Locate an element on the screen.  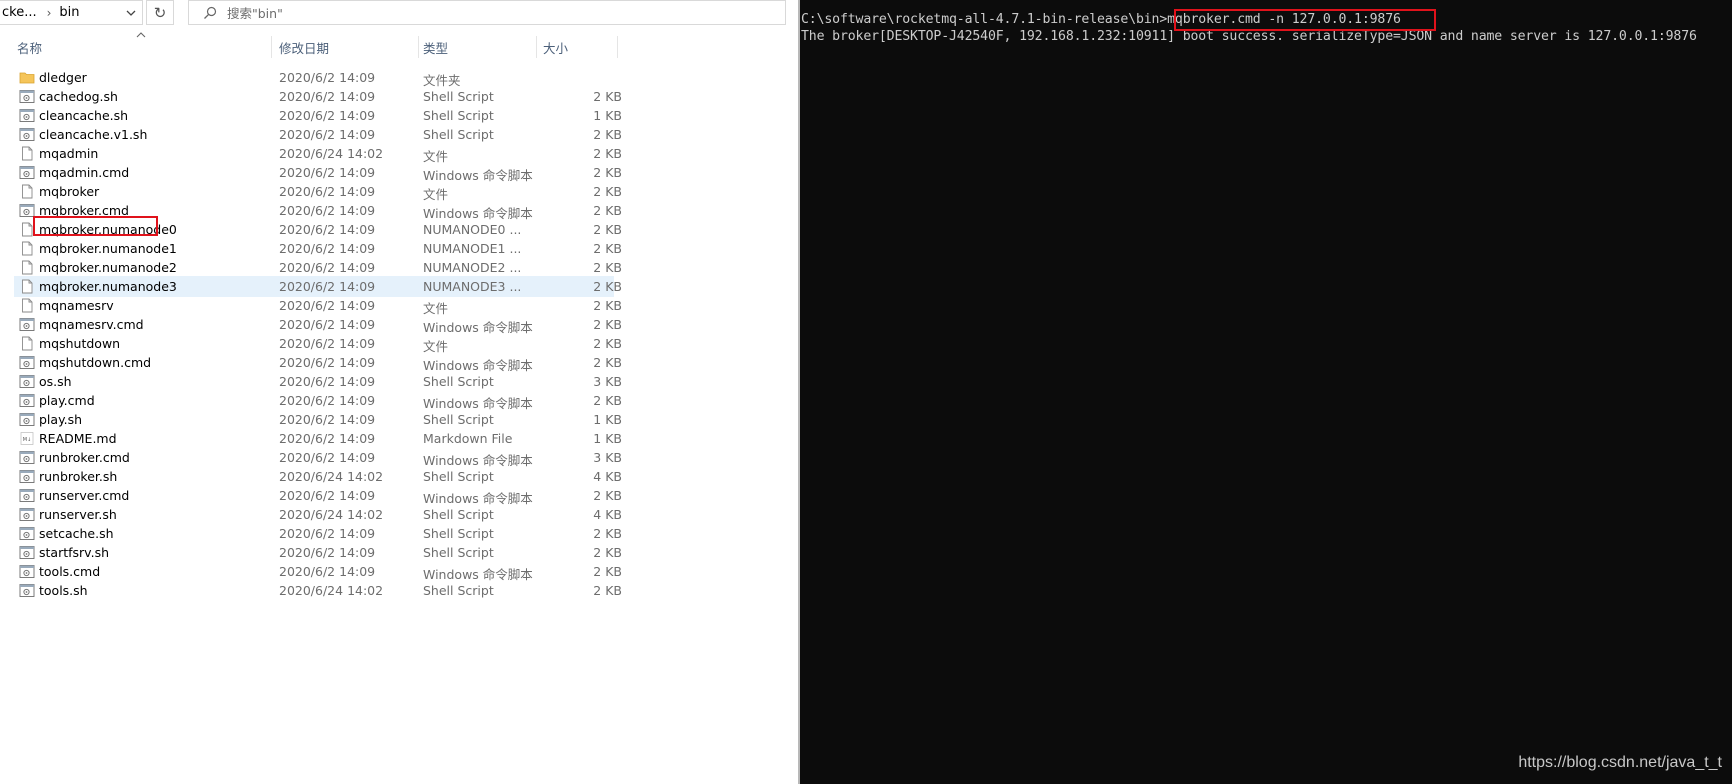
watermark-text: https://blog.csdn.net/java_t_t is located at coordinates (1620, 762).